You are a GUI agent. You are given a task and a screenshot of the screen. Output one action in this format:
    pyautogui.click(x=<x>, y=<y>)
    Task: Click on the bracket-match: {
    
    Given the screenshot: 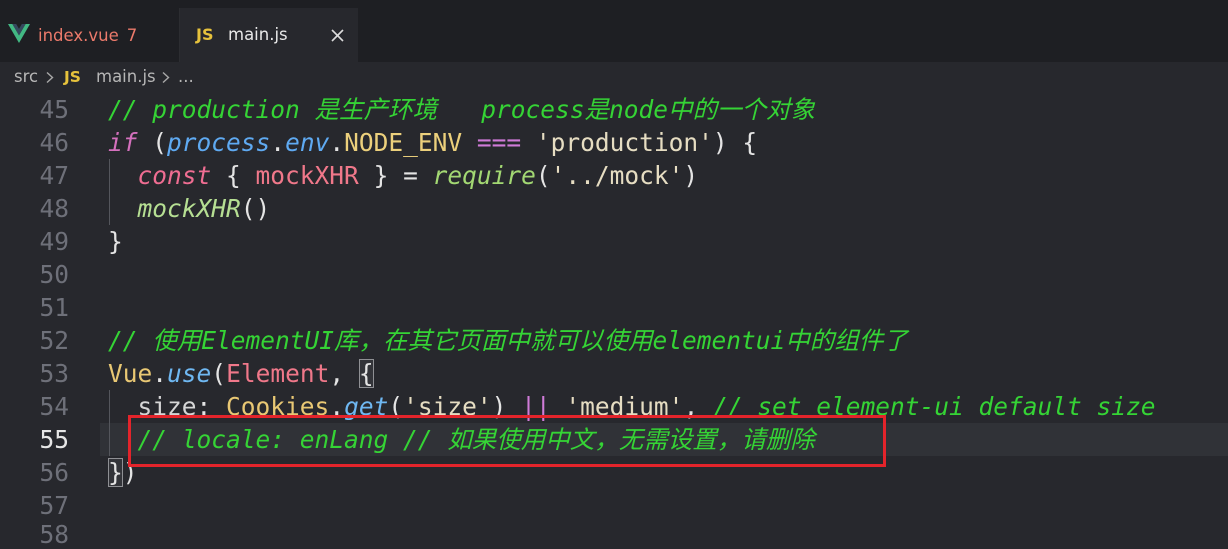 What is the action you would take?
    pyautogui.click(x=366, y=373)
    